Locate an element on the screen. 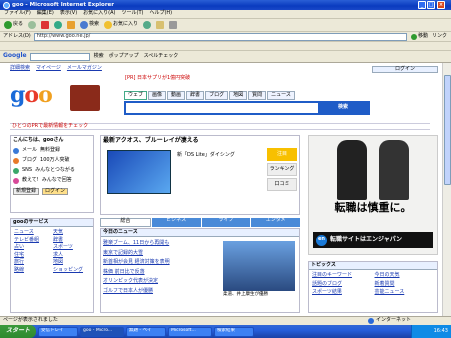  news-item: 雅楽ブーム、11日から再開も is located at coordinates (160, 244).